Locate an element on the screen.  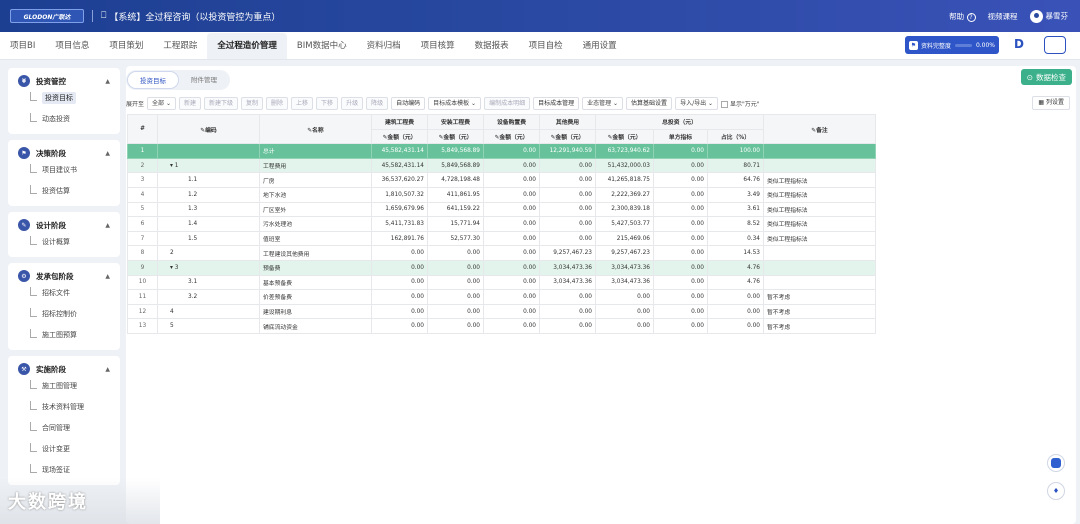
tab-8: 数据报表 is located at coordinates (492, 46).